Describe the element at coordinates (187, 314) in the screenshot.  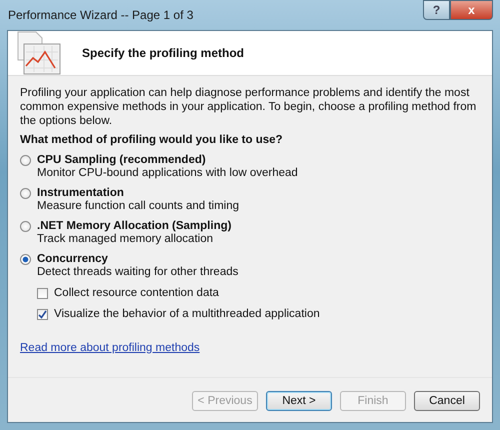
I see `checkbox-label: Visualize the behavior of a multithreaded application` at that location.